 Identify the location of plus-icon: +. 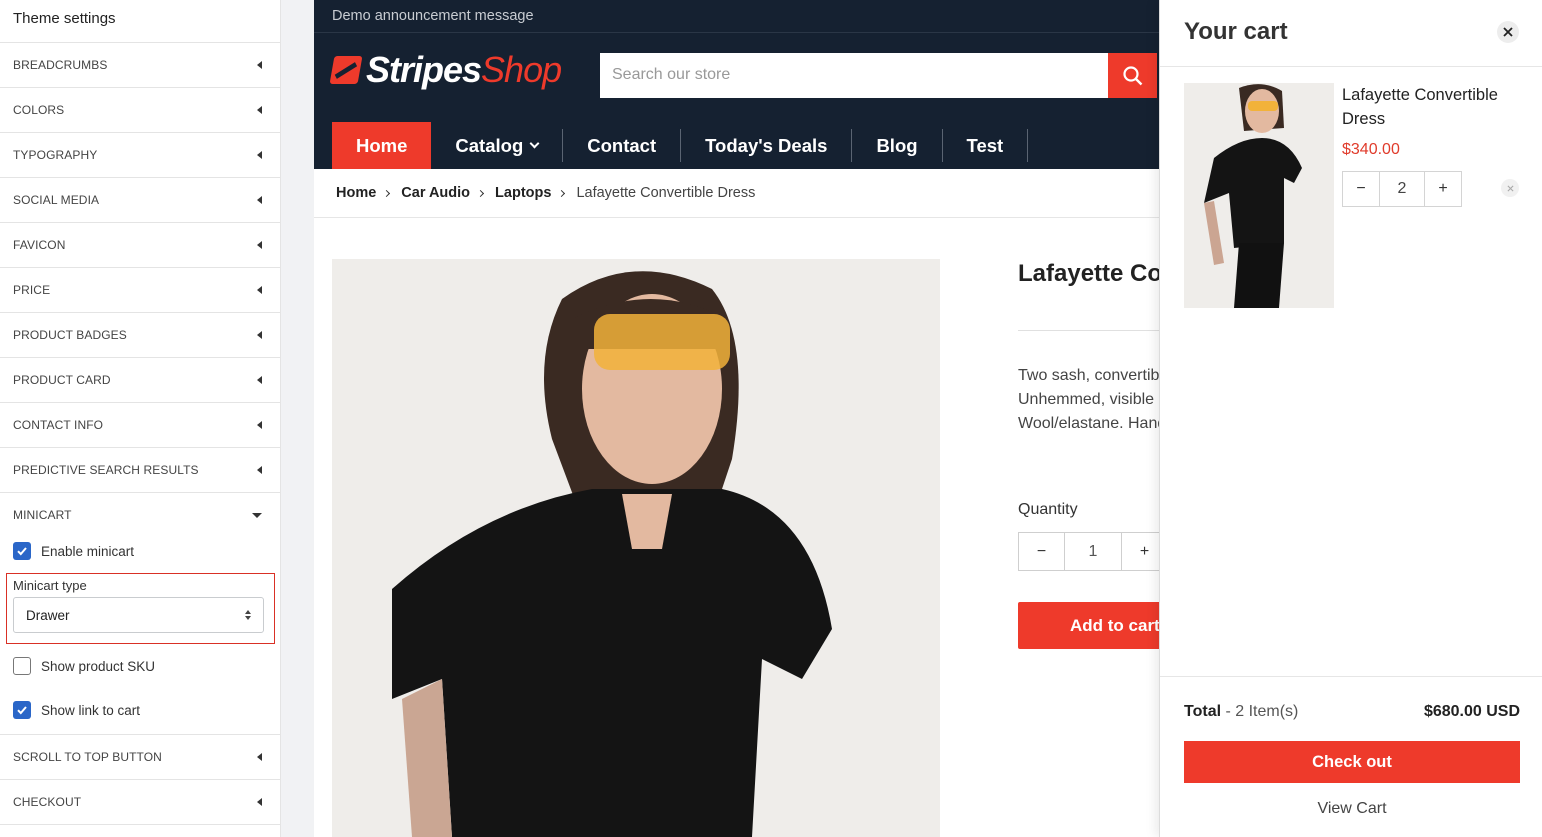
(1144, 551).